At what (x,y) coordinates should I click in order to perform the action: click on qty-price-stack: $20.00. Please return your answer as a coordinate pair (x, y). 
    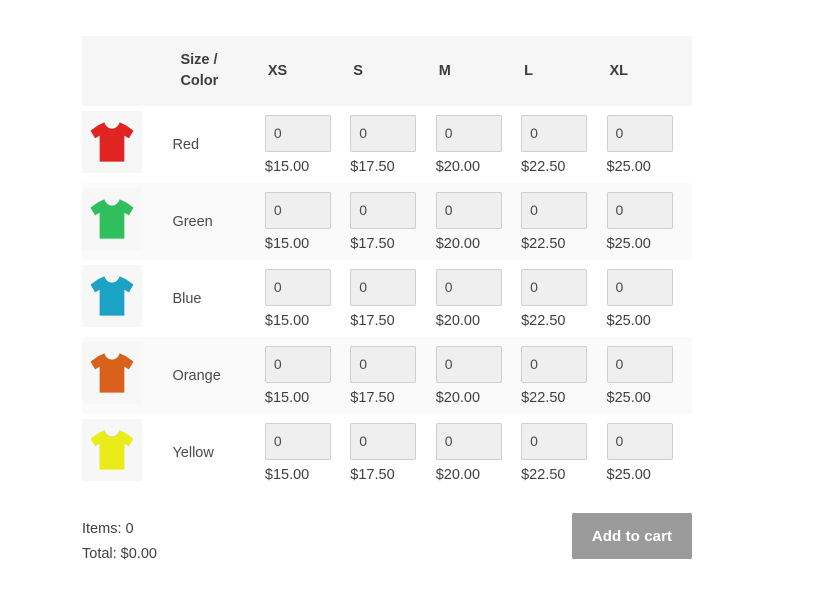
    Looking at the image, I should click on (478, 221).